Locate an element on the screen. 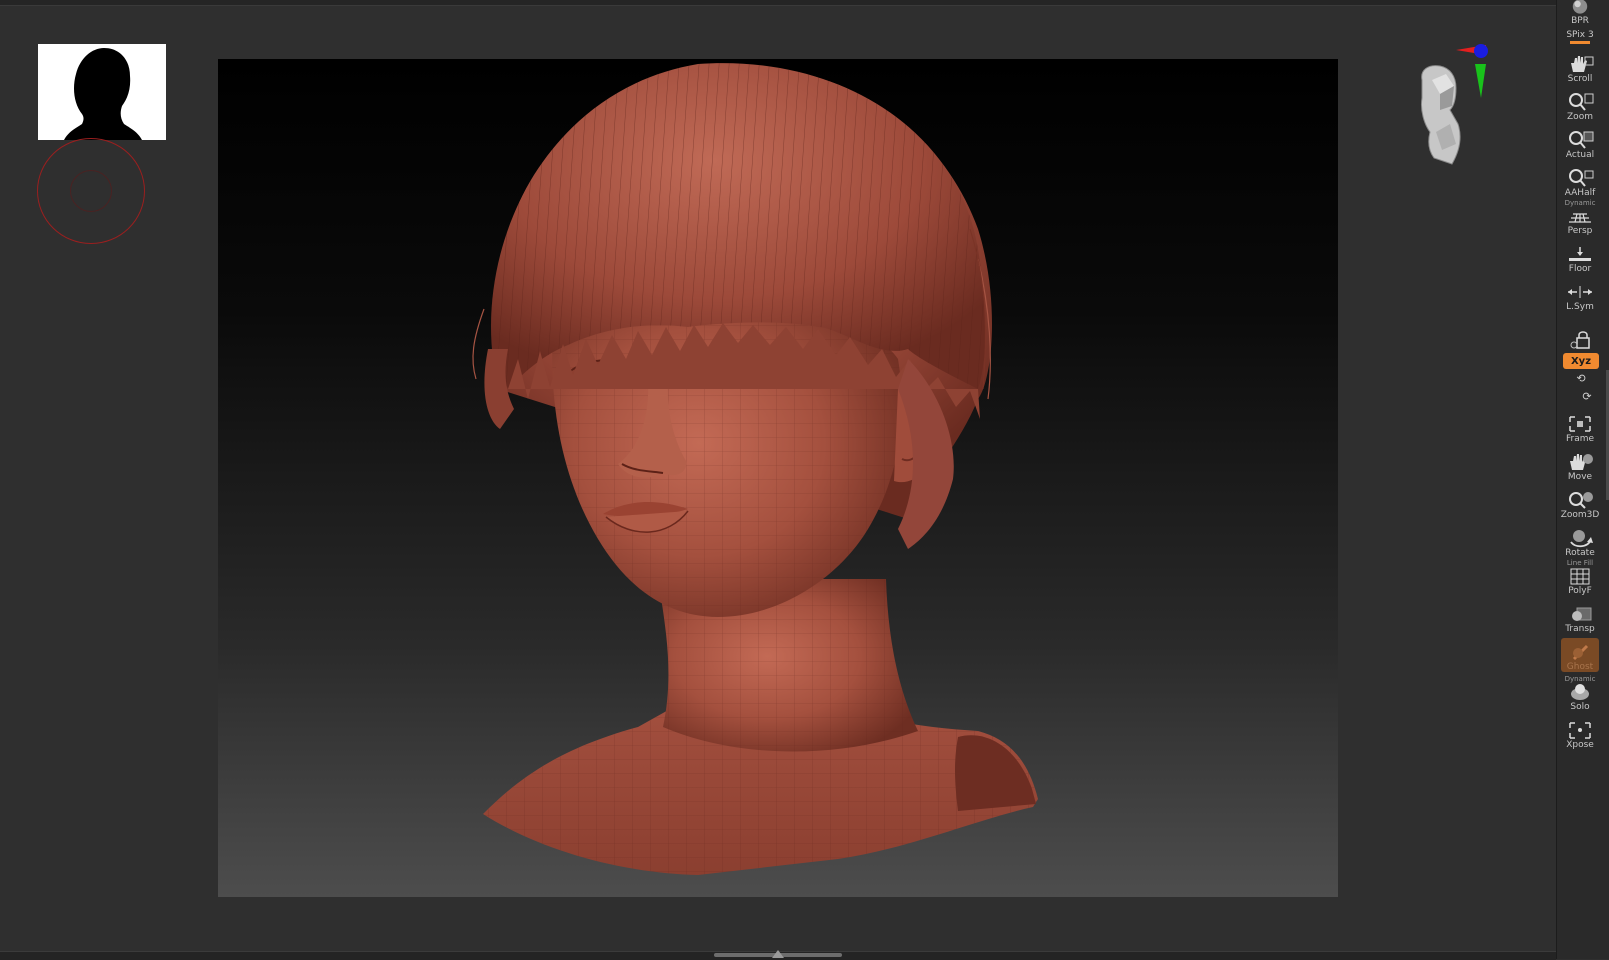 The width and height of the screenshot is (1609, 960). aahalf-label: AAHalf is located at coordinates (1580, 193).